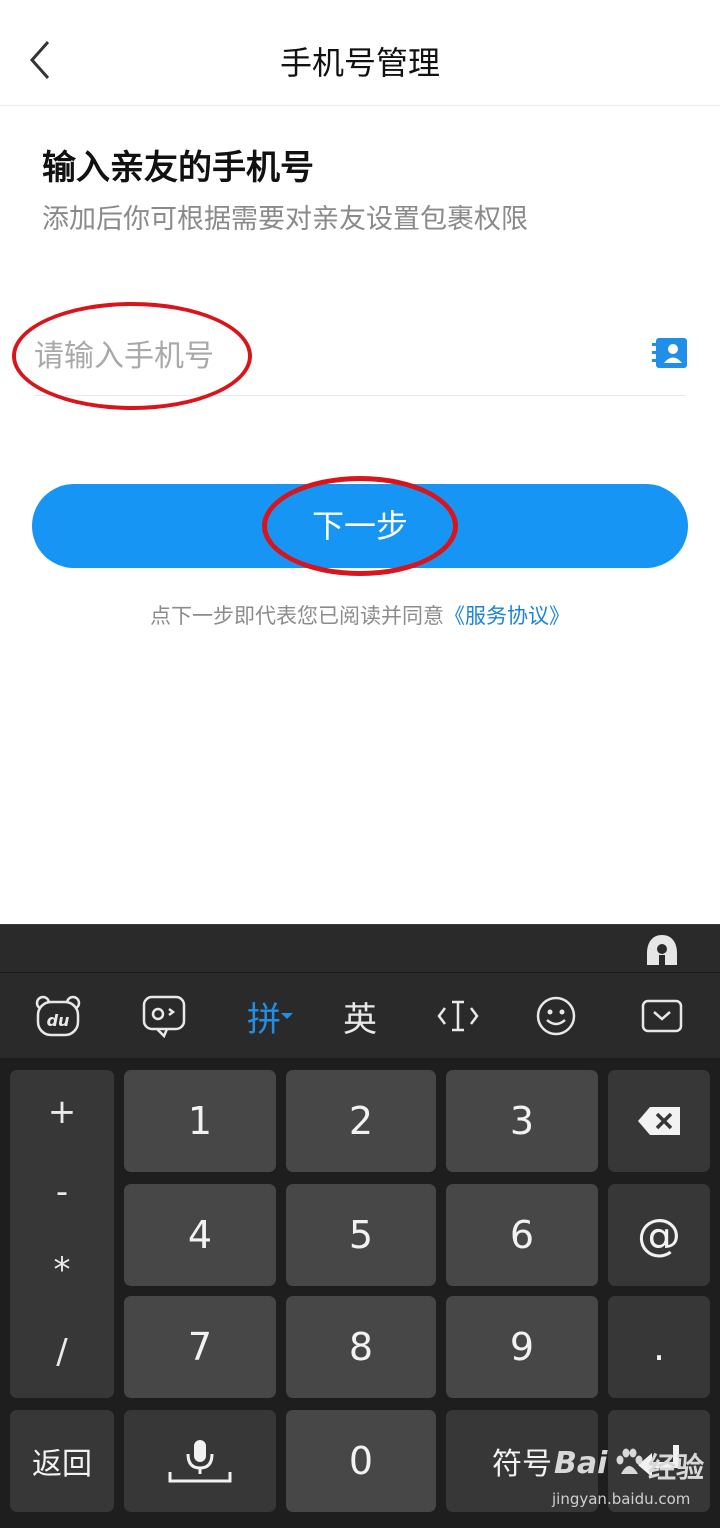 The height and width of the screenshot is (1528, 720). Describe the element at coordinates (62, 1352) in the screenshot. I see `symbol-slash: /` at that location.